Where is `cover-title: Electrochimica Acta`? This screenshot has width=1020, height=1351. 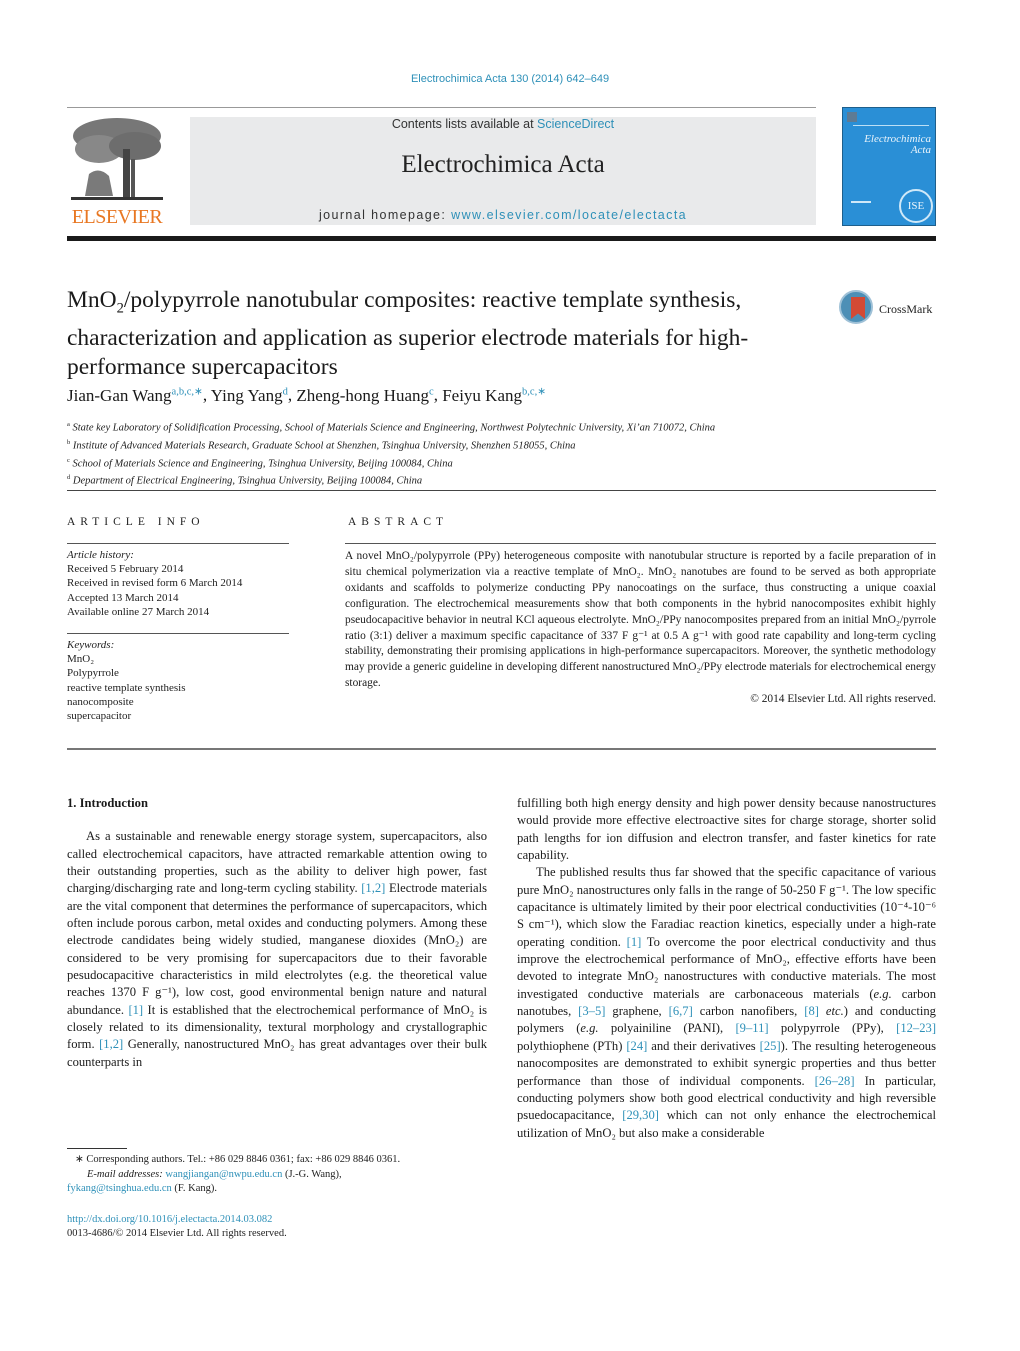
cover-title: Electrochimica Acta is located at coordinates (889, 145).